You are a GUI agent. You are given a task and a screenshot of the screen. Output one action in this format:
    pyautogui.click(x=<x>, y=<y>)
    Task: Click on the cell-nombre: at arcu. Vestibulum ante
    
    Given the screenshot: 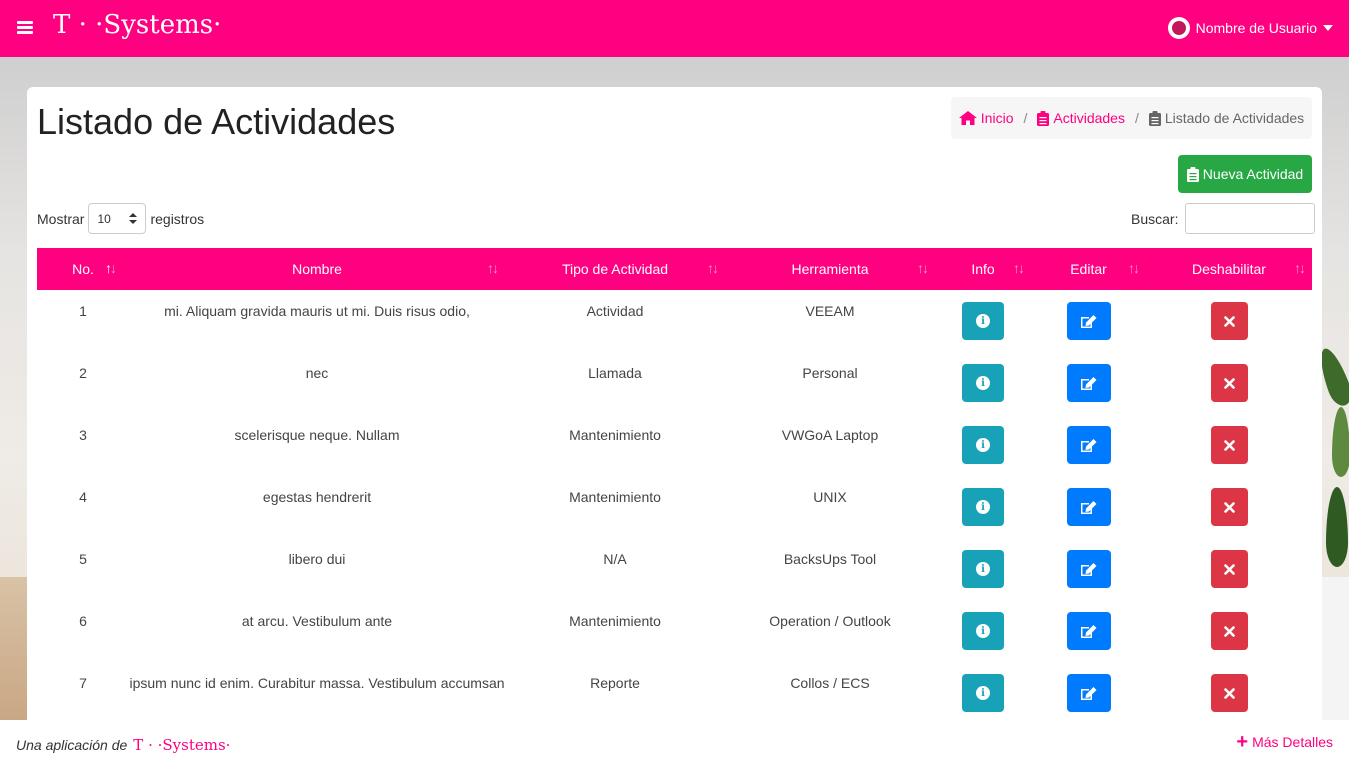 What is the action you would take?
    pyautogui.click(x=317, y=621)
    